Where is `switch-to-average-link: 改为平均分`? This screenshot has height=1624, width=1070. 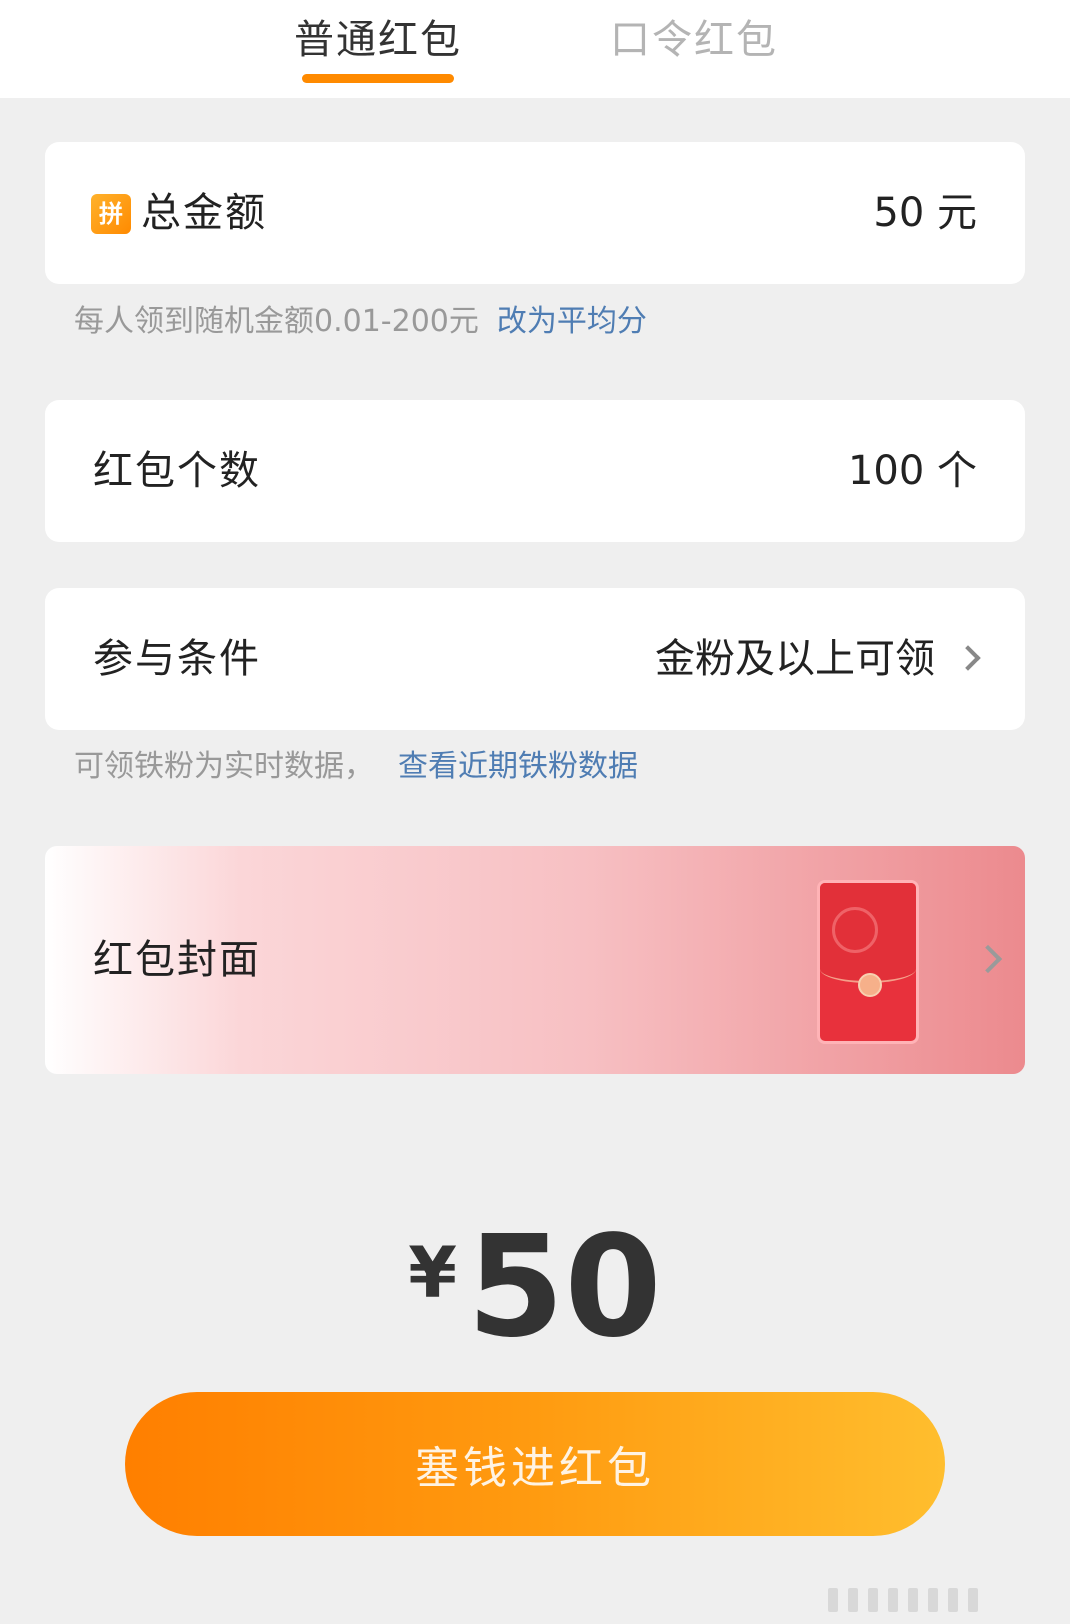
switch-to-average-link: 改为平均分 is located at coordinates (572, 321).